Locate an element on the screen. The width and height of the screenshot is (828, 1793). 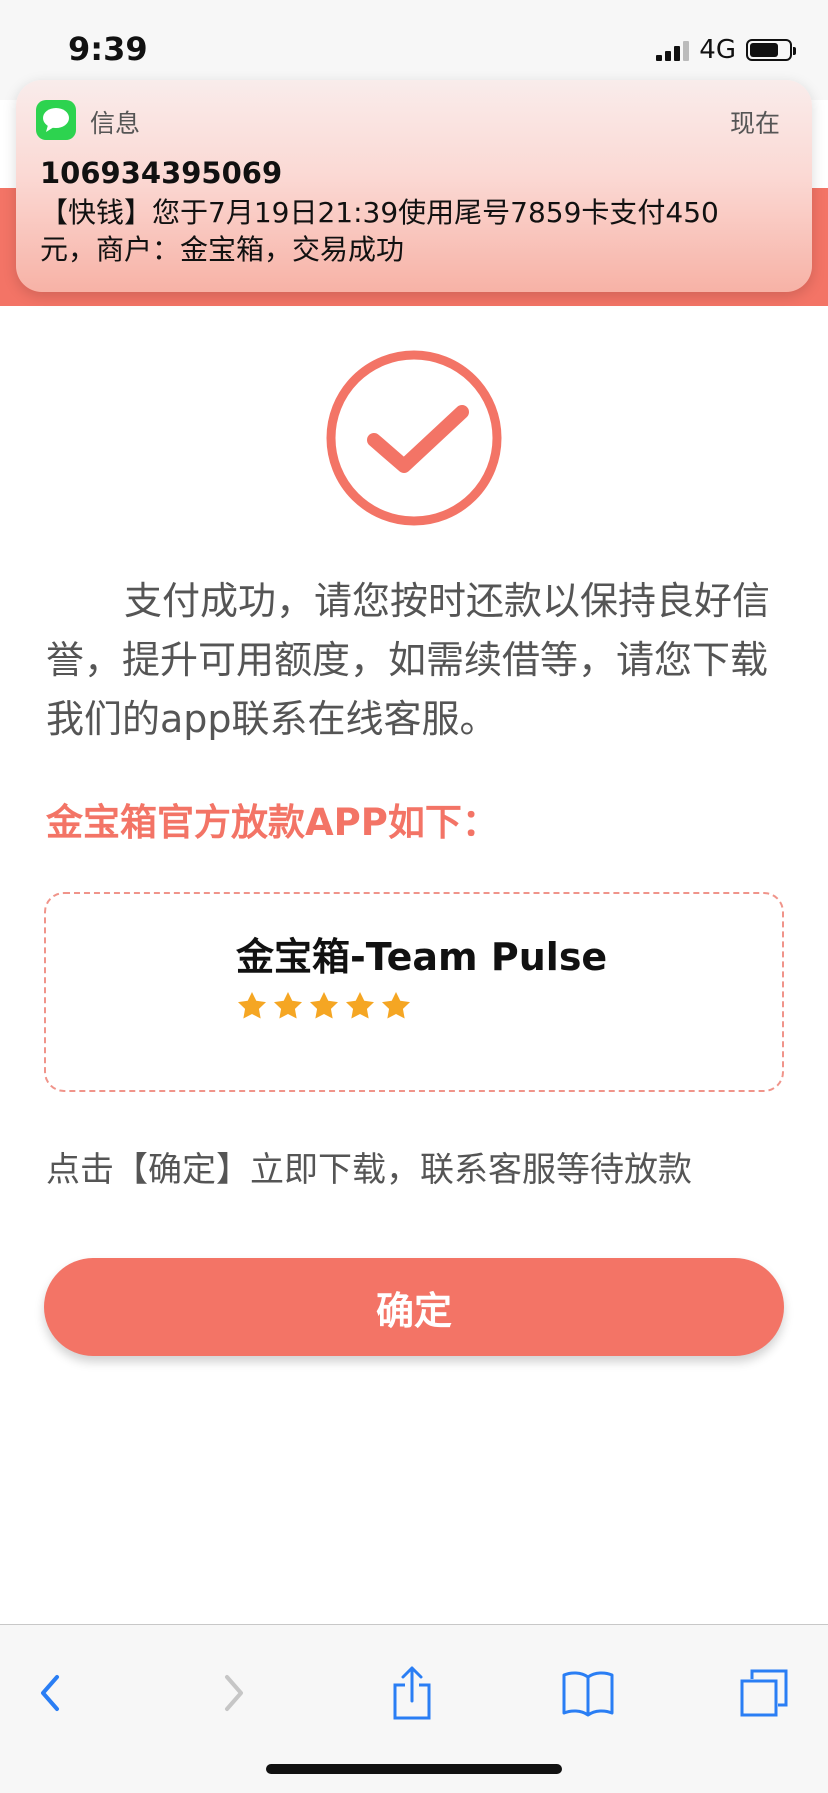
home-indicator is located at coordinates (414, 1769).